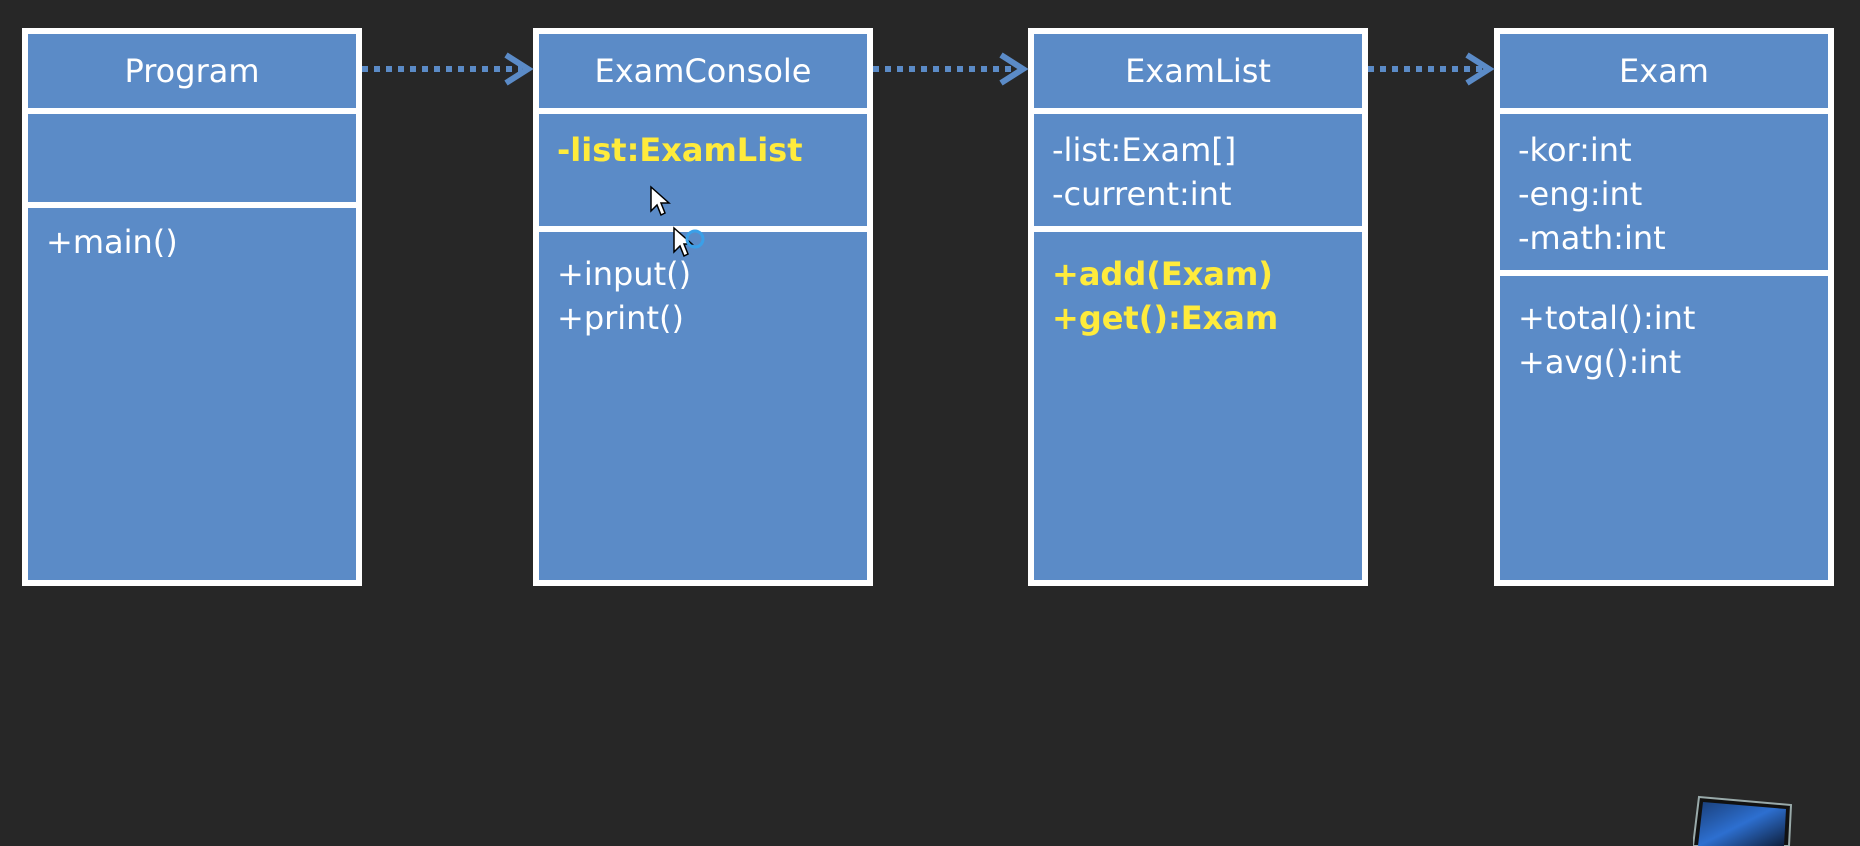 This screenshot has height=846, width=1860. Describe the element at coordinates (1743, 820) in the screenshot. I see `screen-thumbnail-icon` at that location.